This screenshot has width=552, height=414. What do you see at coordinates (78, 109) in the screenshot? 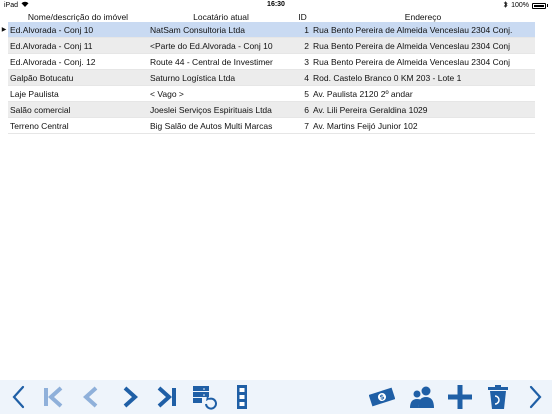
I see `cell-nome: Salão comercial` at bounding box center [78, 109].